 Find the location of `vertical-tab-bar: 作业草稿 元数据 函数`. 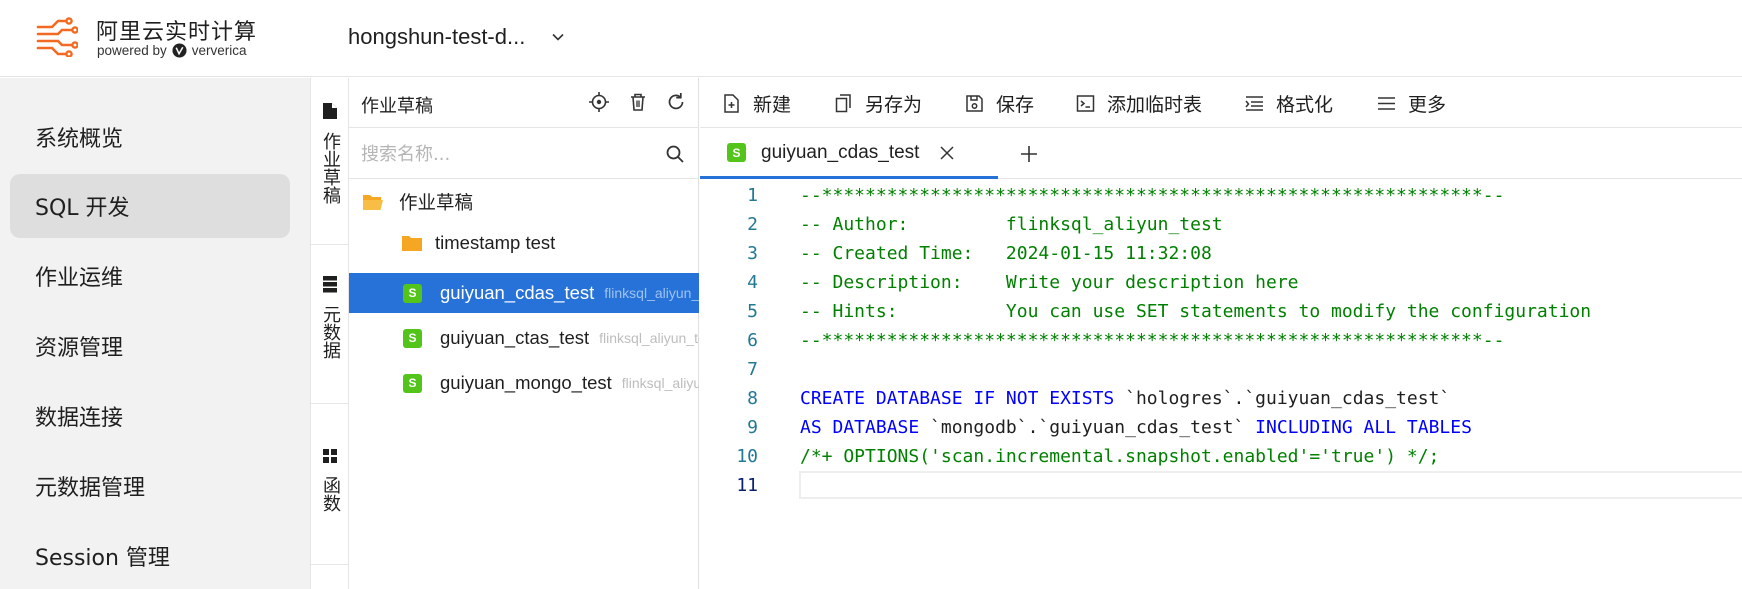

vertical-tab-bar: 作业草稿 元数据 函数 is located at coordinates (329, 333).